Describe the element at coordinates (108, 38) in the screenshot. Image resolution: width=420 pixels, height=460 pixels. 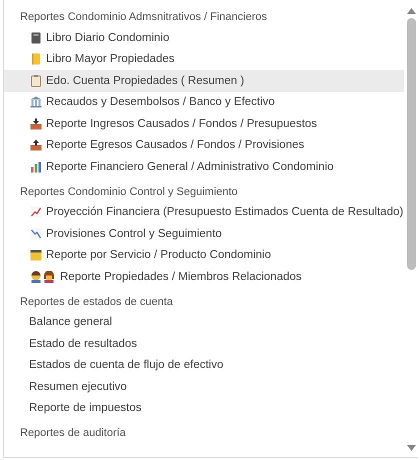
I see `menu-item-label: Libro Diario Condominio` at that location.